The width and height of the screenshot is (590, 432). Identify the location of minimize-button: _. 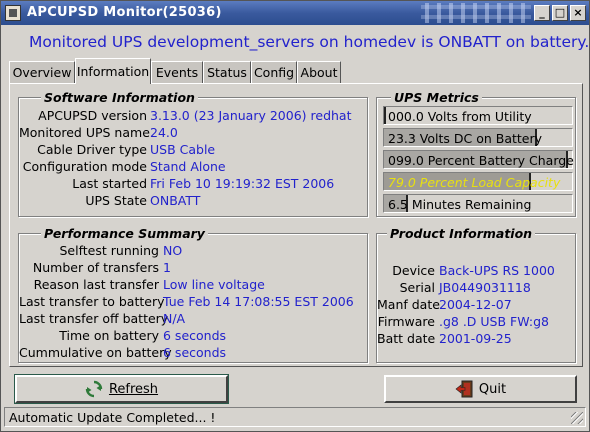
(542, 13).